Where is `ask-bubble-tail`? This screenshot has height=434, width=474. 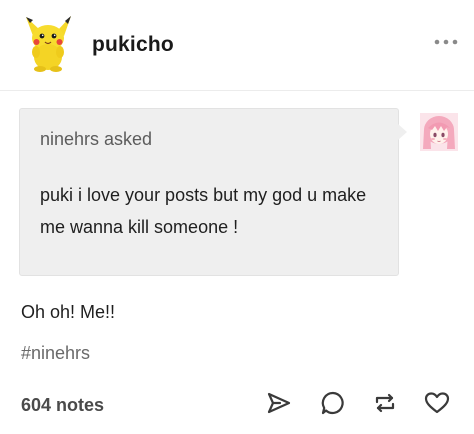 ask-bubble-tail is located at coordinates (402, 132).